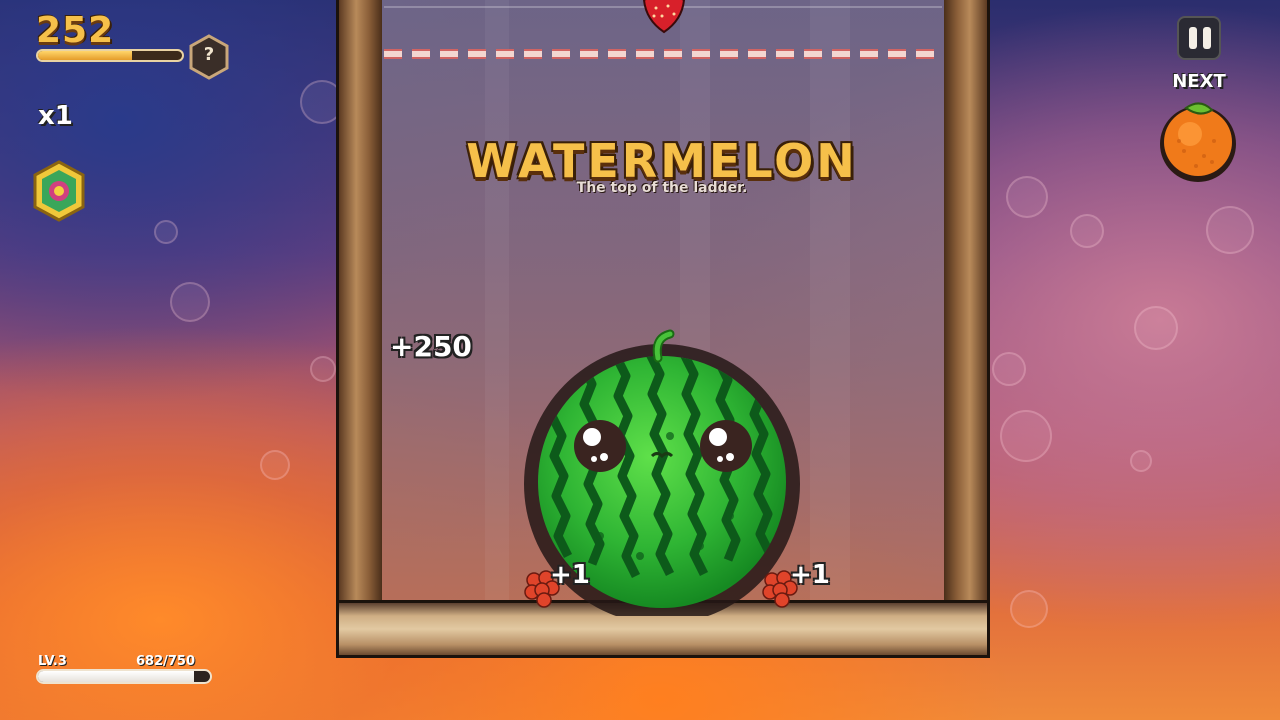 Image resolution: width=1280 pixels, height=720 pixels. Describe the element at coordinates (116, 676) in the screenshot. I see `xp-progress-fill` at that location.